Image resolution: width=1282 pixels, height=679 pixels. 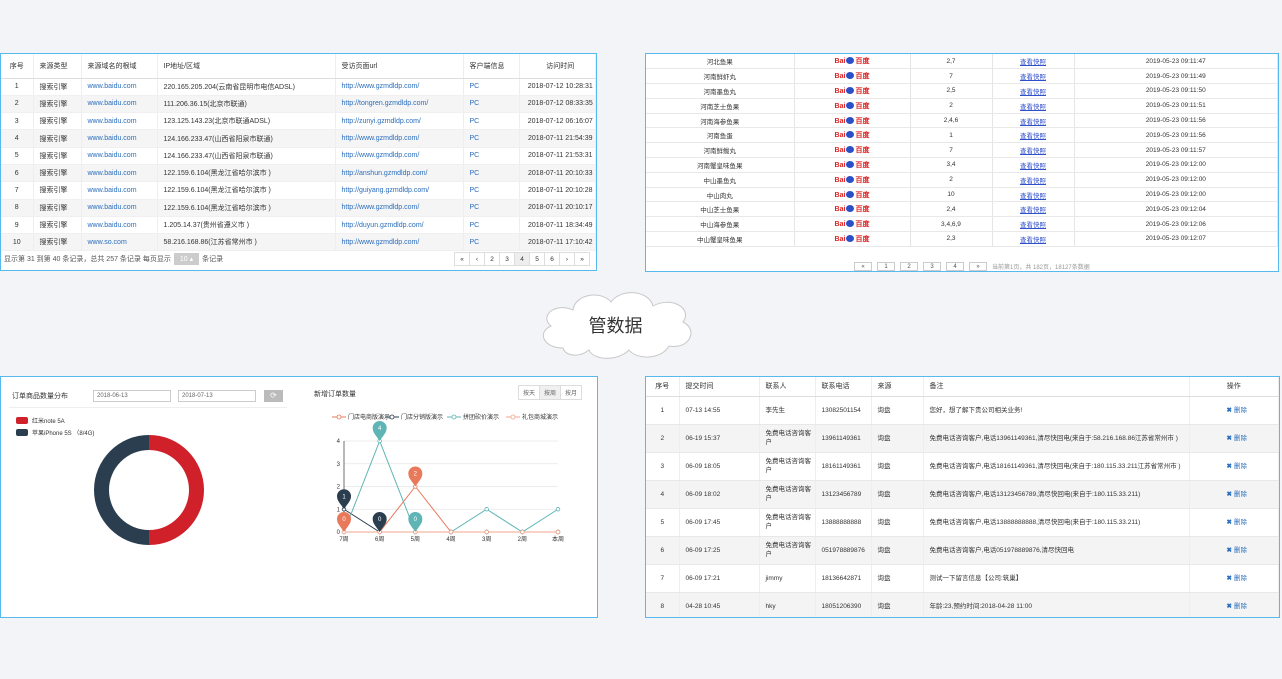 What do you see at coordinates (962, 76) in the screenshot?
I see `table-row: 河南鲜虾丸 Bai 百度 7 查看快照 2019-05-23 09:11:49` at bounding box center [962, 76].